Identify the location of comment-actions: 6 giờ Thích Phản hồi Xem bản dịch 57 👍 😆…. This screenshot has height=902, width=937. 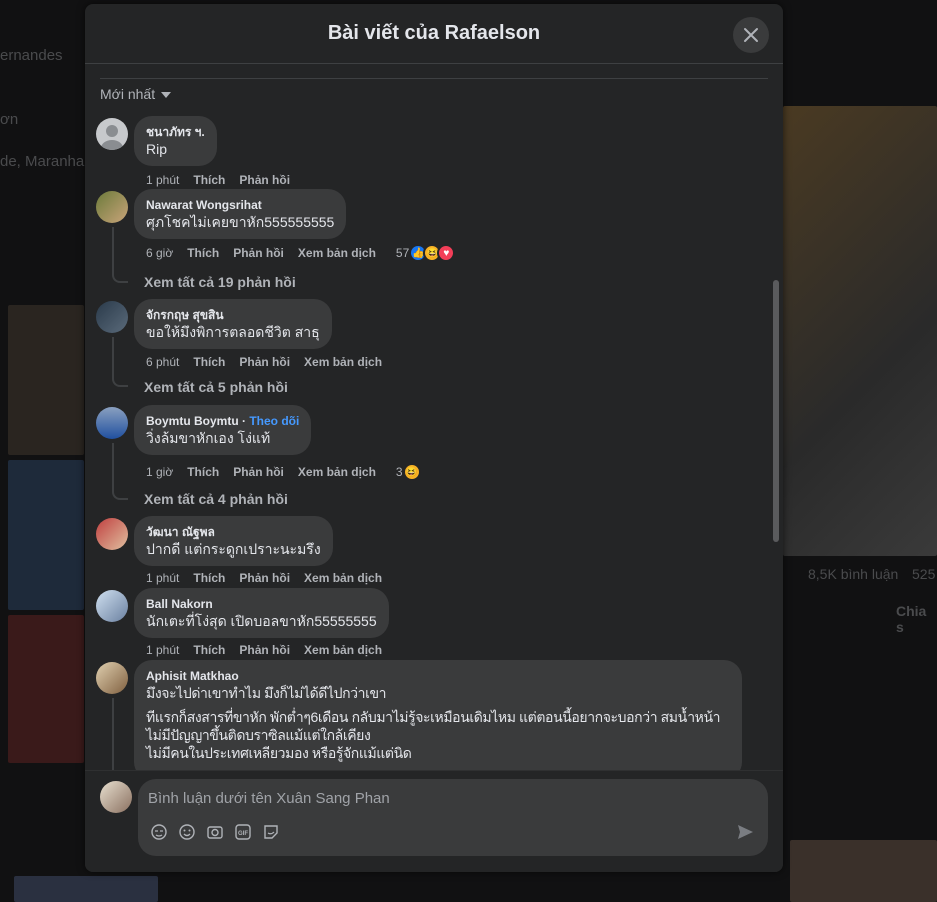
(301, 253).